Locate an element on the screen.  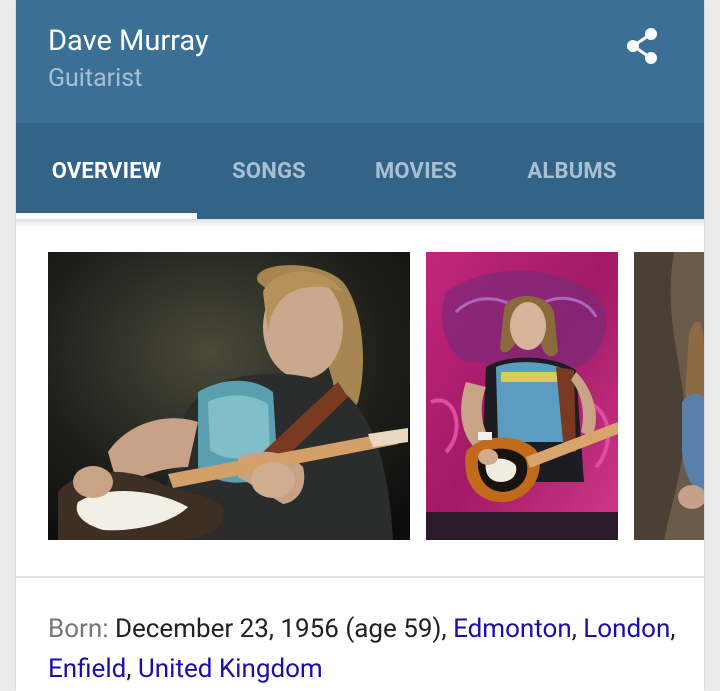
tabbar-shadow is located at coordinates (360, 223).